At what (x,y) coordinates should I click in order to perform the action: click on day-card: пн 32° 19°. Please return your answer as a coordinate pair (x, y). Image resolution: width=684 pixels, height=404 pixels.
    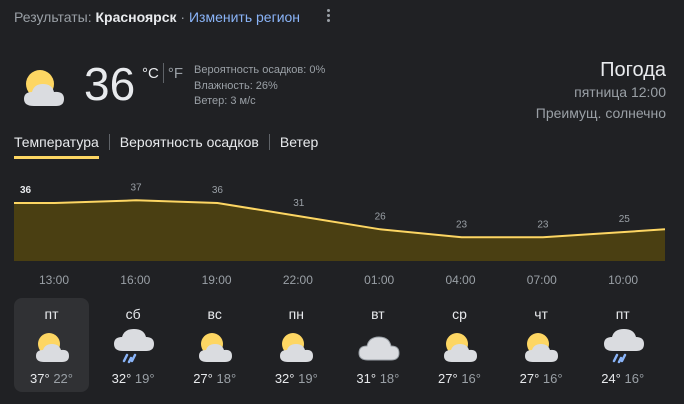
    Looking at the image, I should click on (296, 345).